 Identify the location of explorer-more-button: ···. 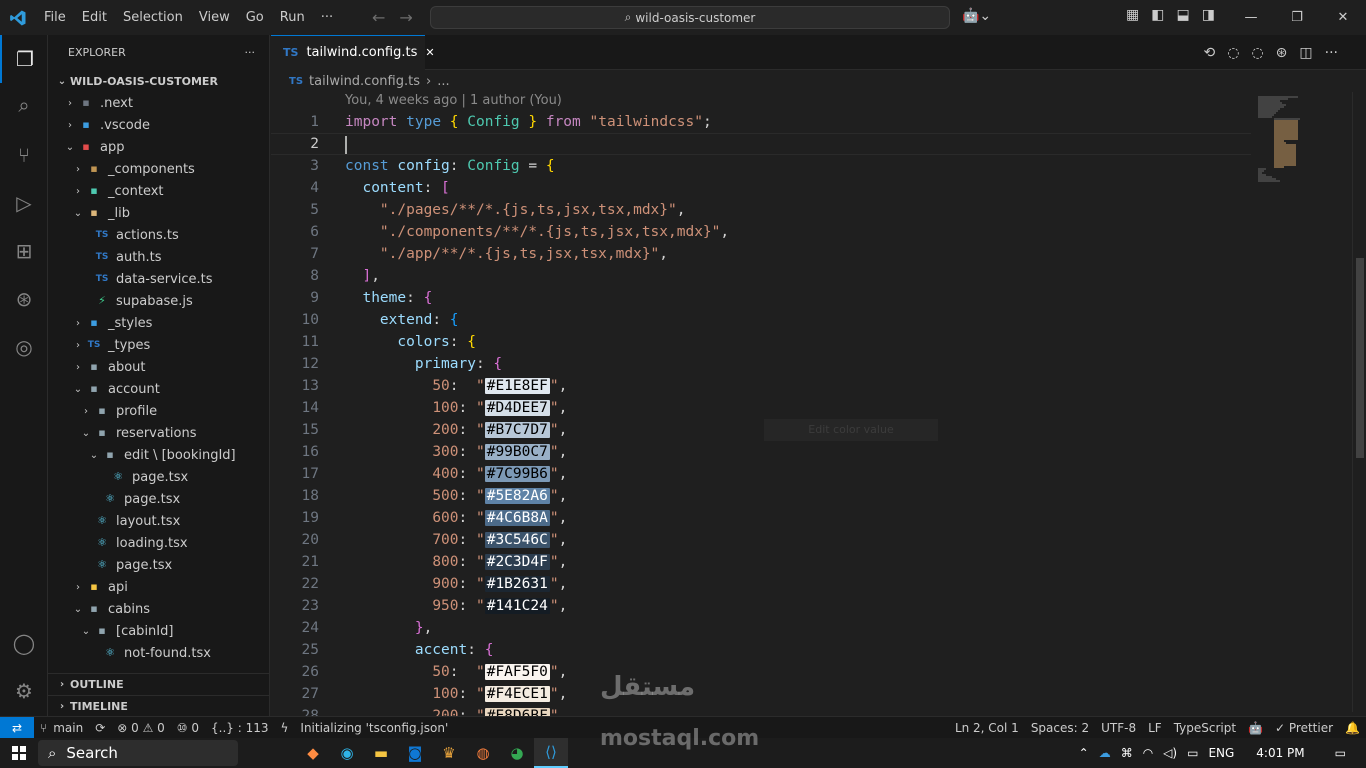
(250, 52).